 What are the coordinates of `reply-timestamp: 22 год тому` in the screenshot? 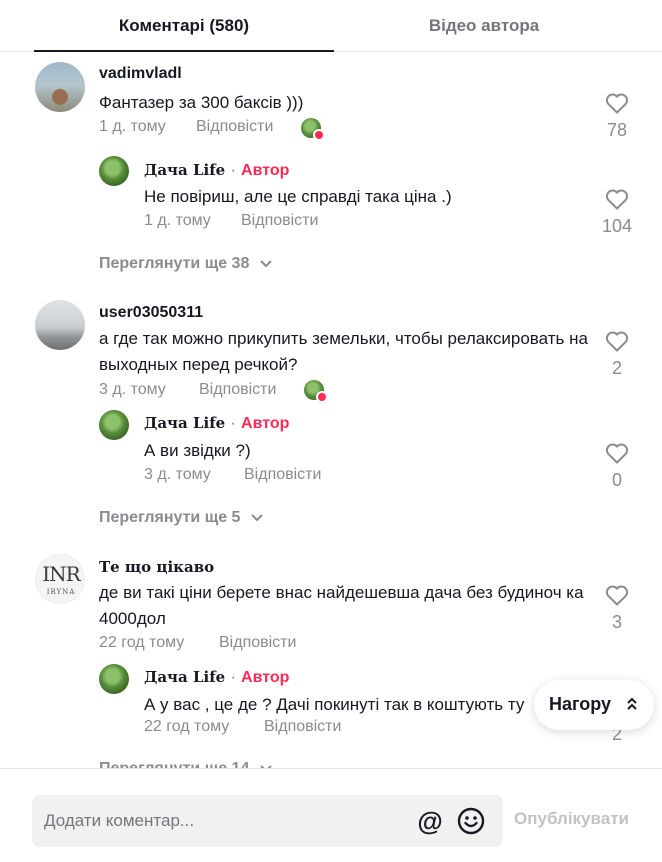 It's located at (187, 726).